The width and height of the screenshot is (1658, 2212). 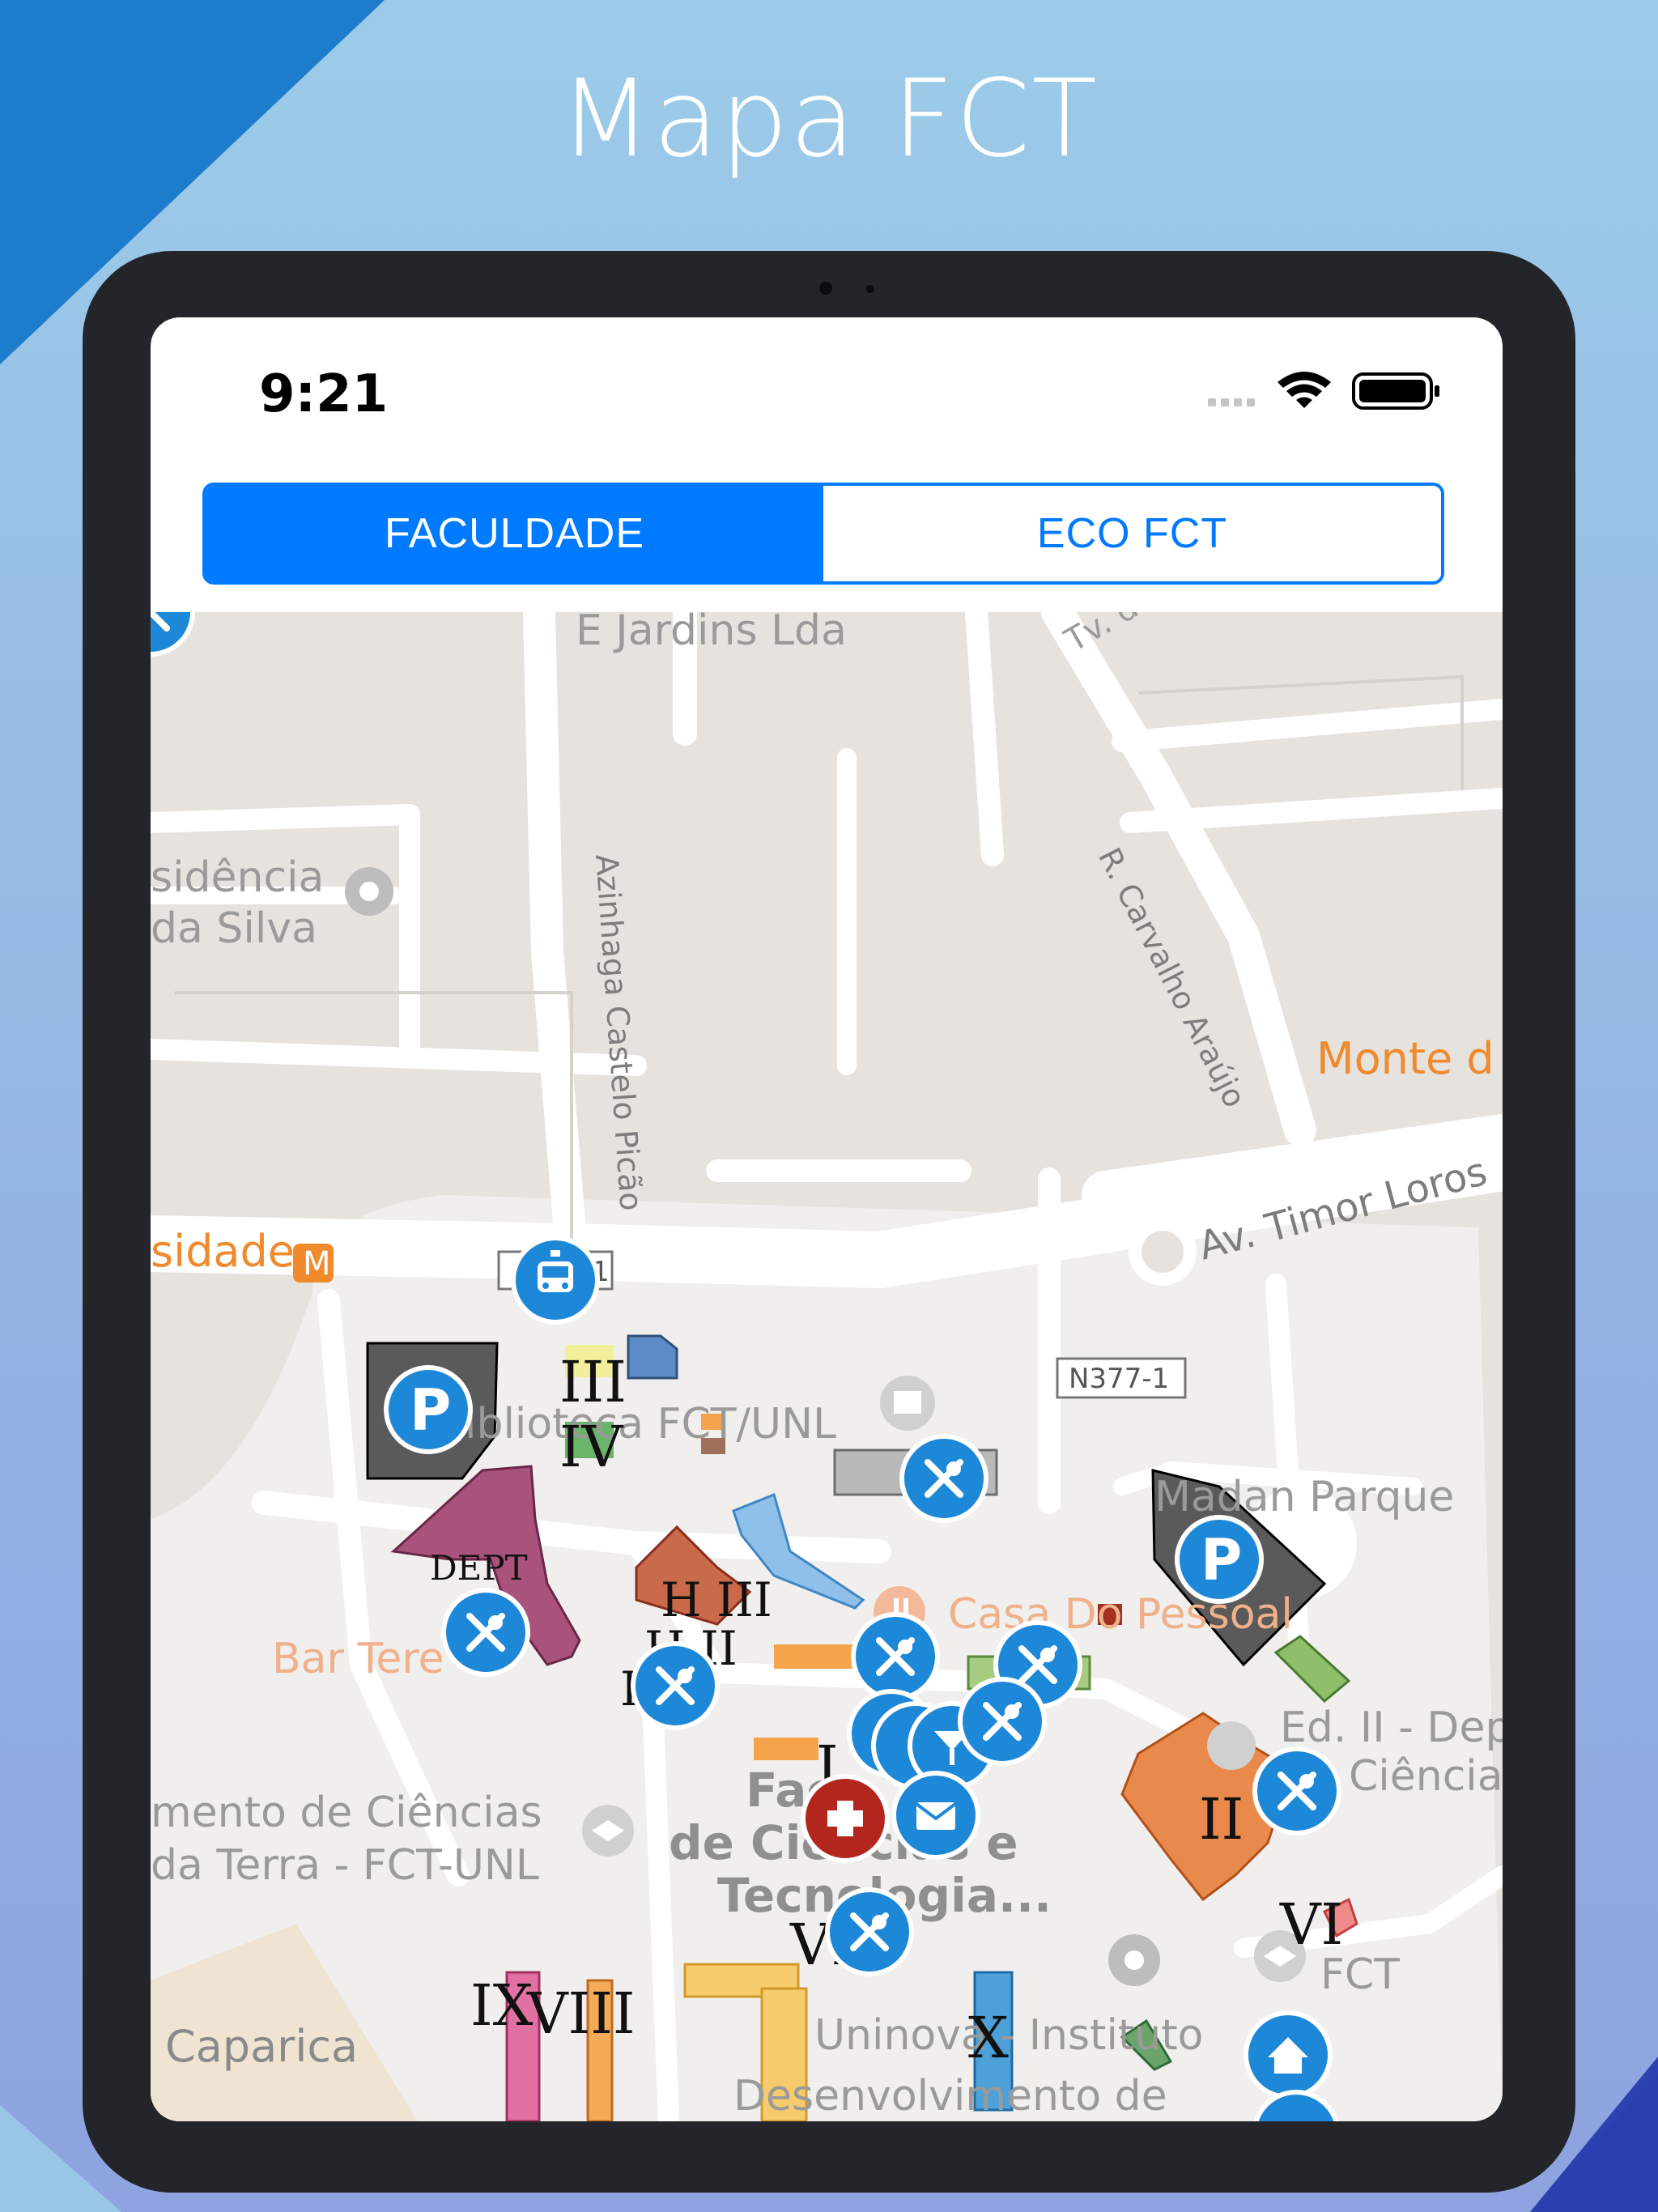 I want to click on building-label-ii: II, so click(x=1221, y=1820).